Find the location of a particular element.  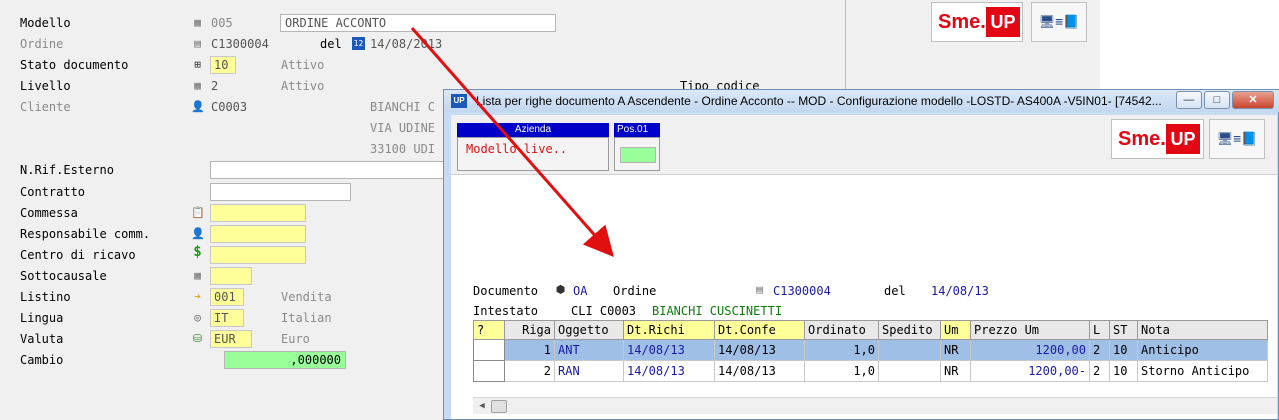

modello-code: 005 is located at coordinates (222, 23).